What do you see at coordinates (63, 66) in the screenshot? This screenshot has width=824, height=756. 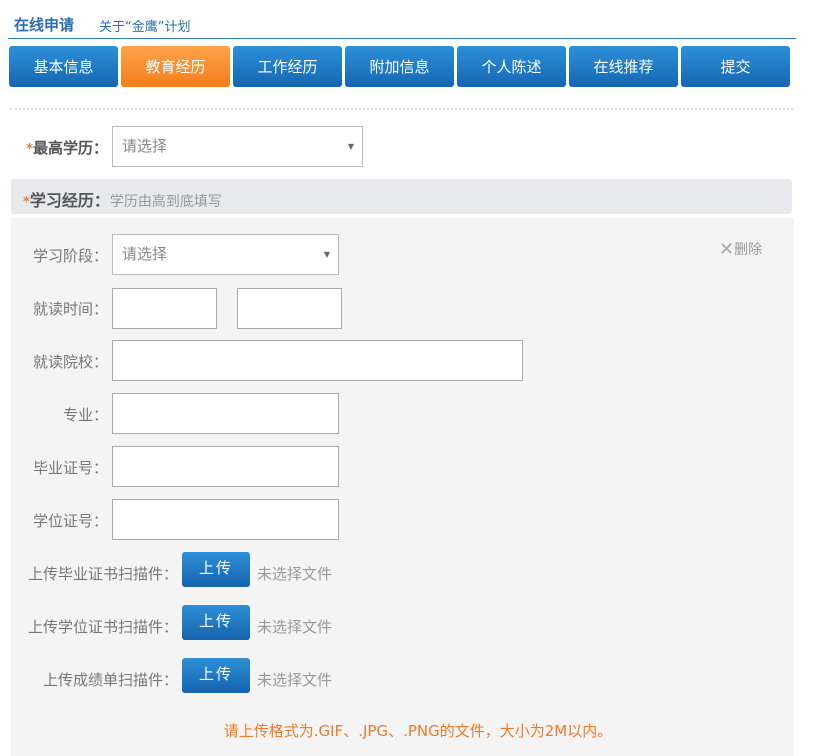 I see `tab-basic-info: 基本信息` at bounding box center [63, 66].